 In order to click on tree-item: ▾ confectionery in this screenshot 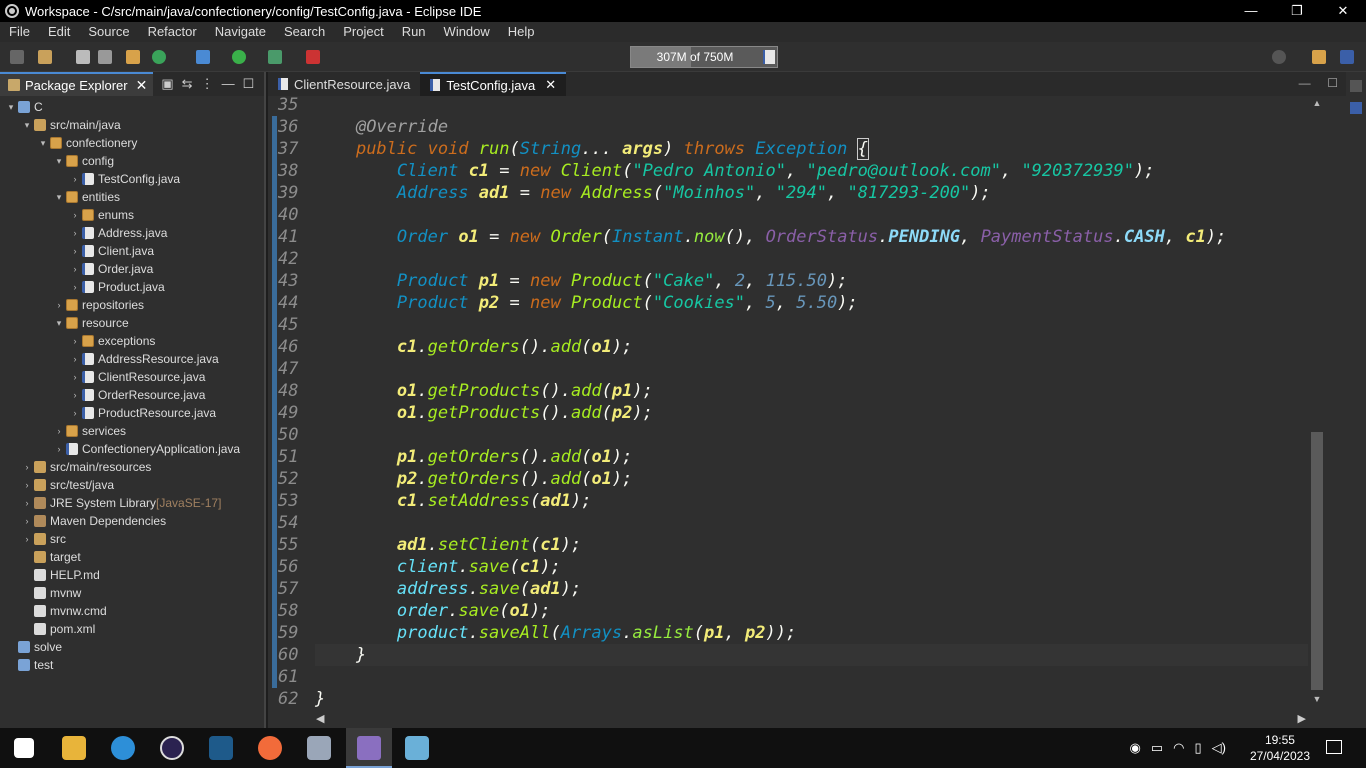, I will do `click(132, 143)`.